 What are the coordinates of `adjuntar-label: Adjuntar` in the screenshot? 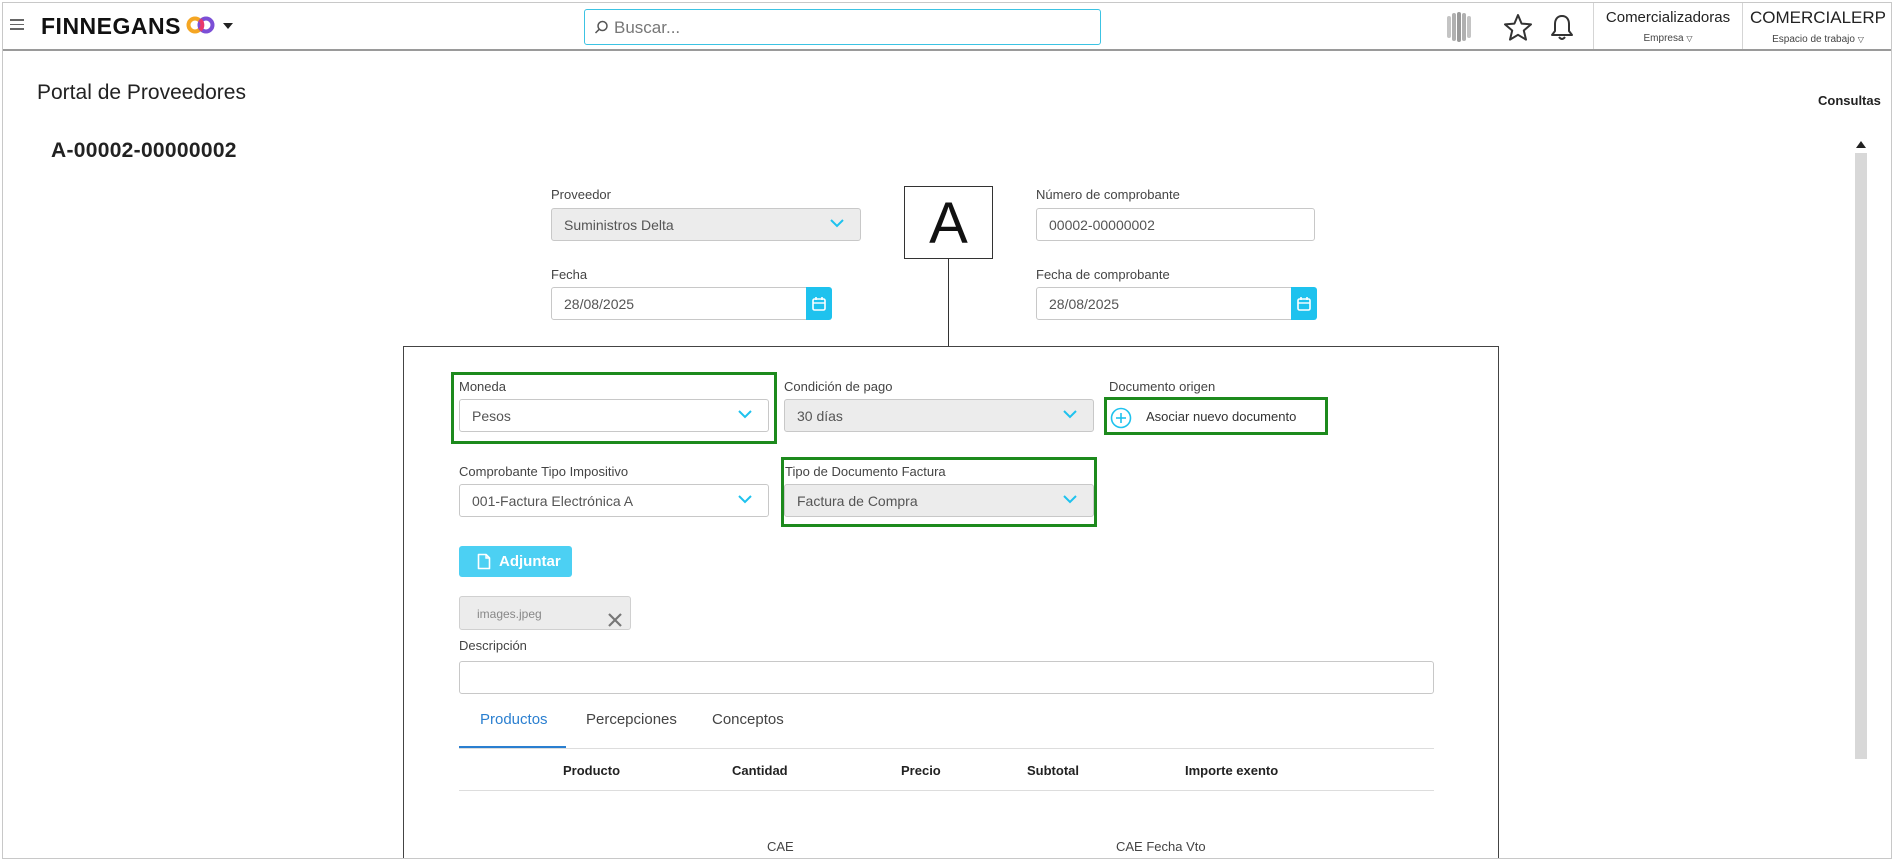 It's located at (530, 561).